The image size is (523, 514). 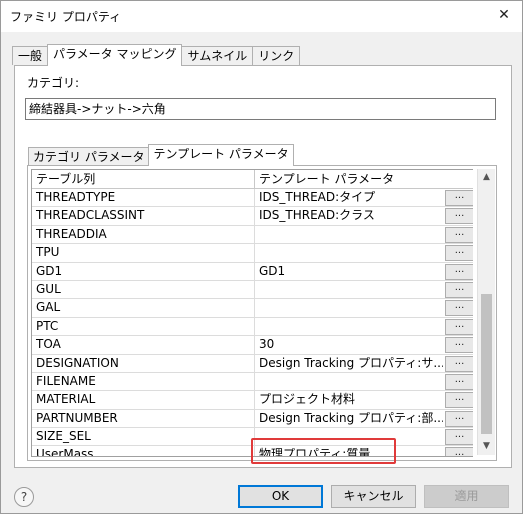 I want to click on table-column-cell: THREADDIA, so click(x=143, y=234).